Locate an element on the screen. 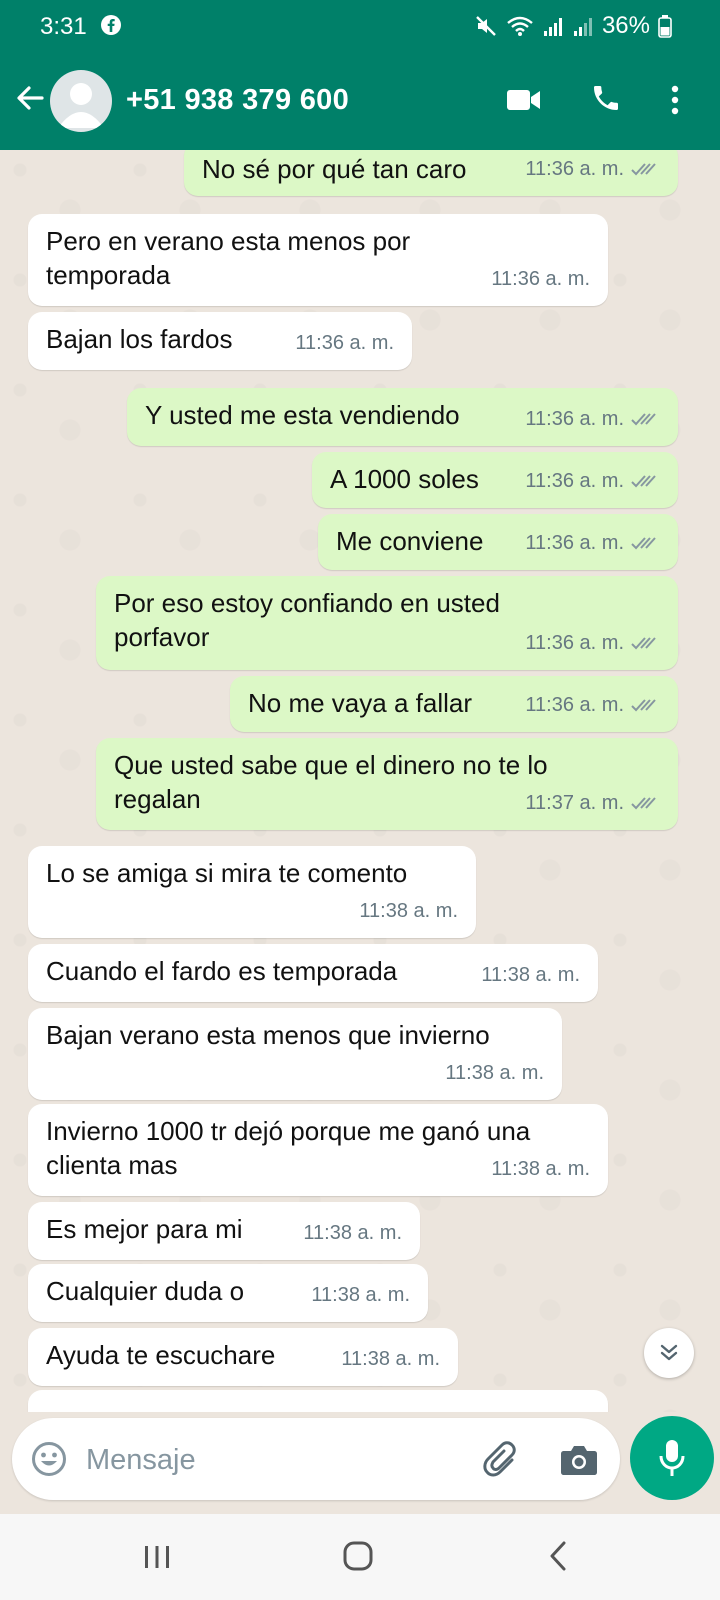 Image resolution: width=720 pixels, height=1600 pixels. message-incoming: Ayuda te escuchare 11:38 a. m. is located at coordinates (243, 1357).